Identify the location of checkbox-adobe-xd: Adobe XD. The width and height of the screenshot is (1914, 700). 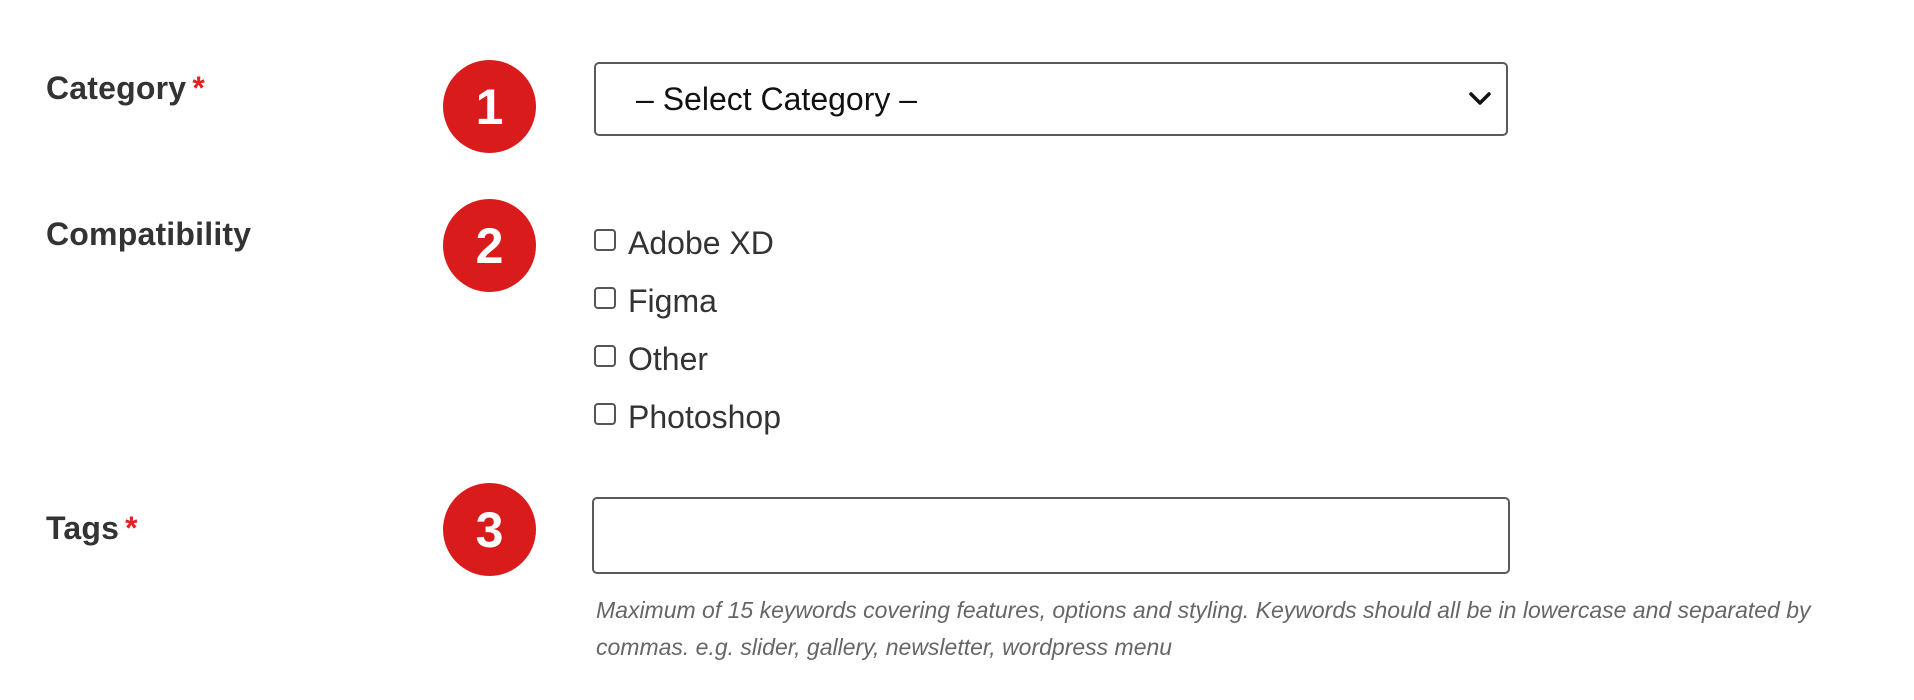
(687, 243).